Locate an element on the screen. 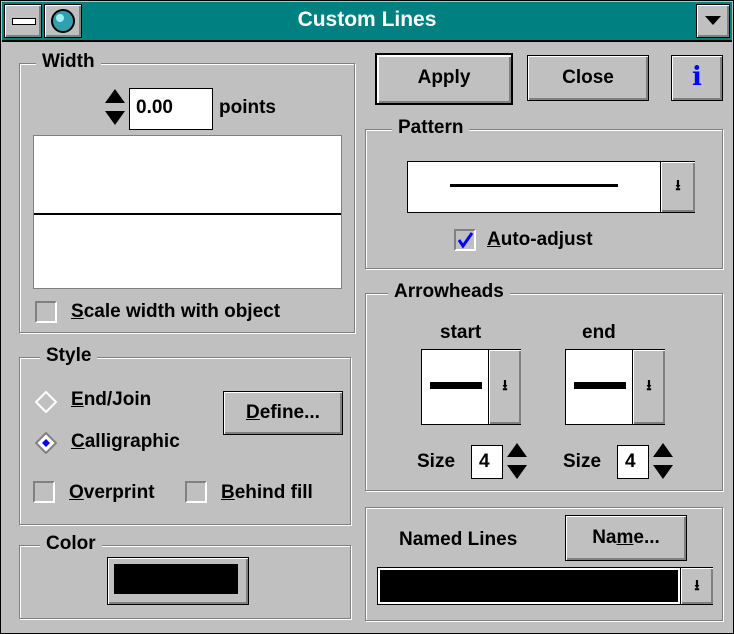 The height and width of the screenshot is (634, 734). behind-fill-label: Behind fill is located at coordinates (267, 492).